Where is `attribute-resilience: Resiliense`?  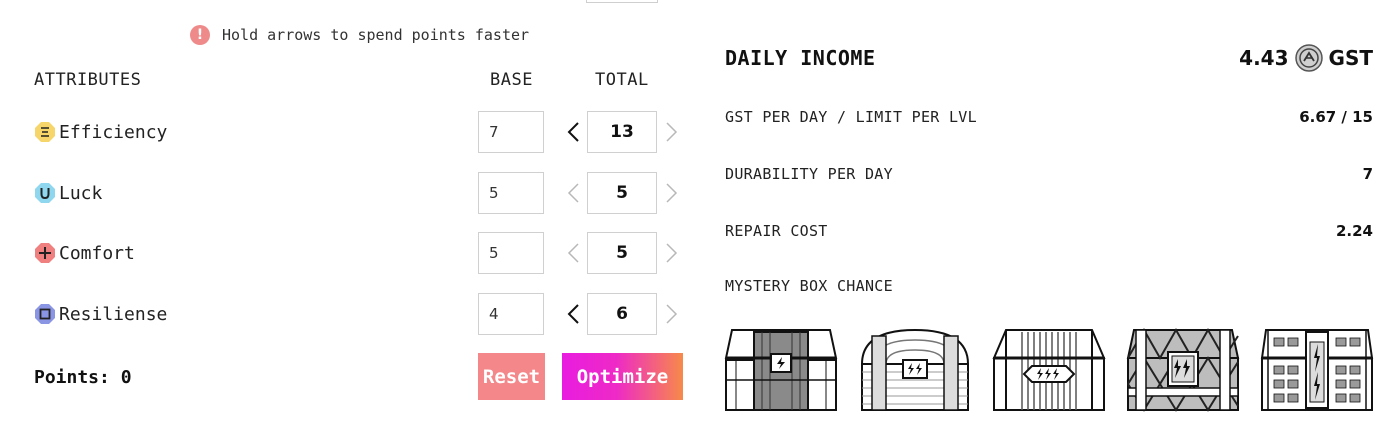 attribute-resilience: Resiliense is located at coordinates (100, 314).